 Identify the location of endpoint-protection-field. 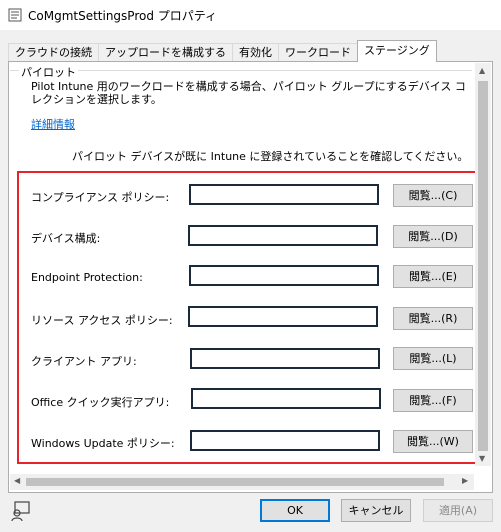
(284, 275).